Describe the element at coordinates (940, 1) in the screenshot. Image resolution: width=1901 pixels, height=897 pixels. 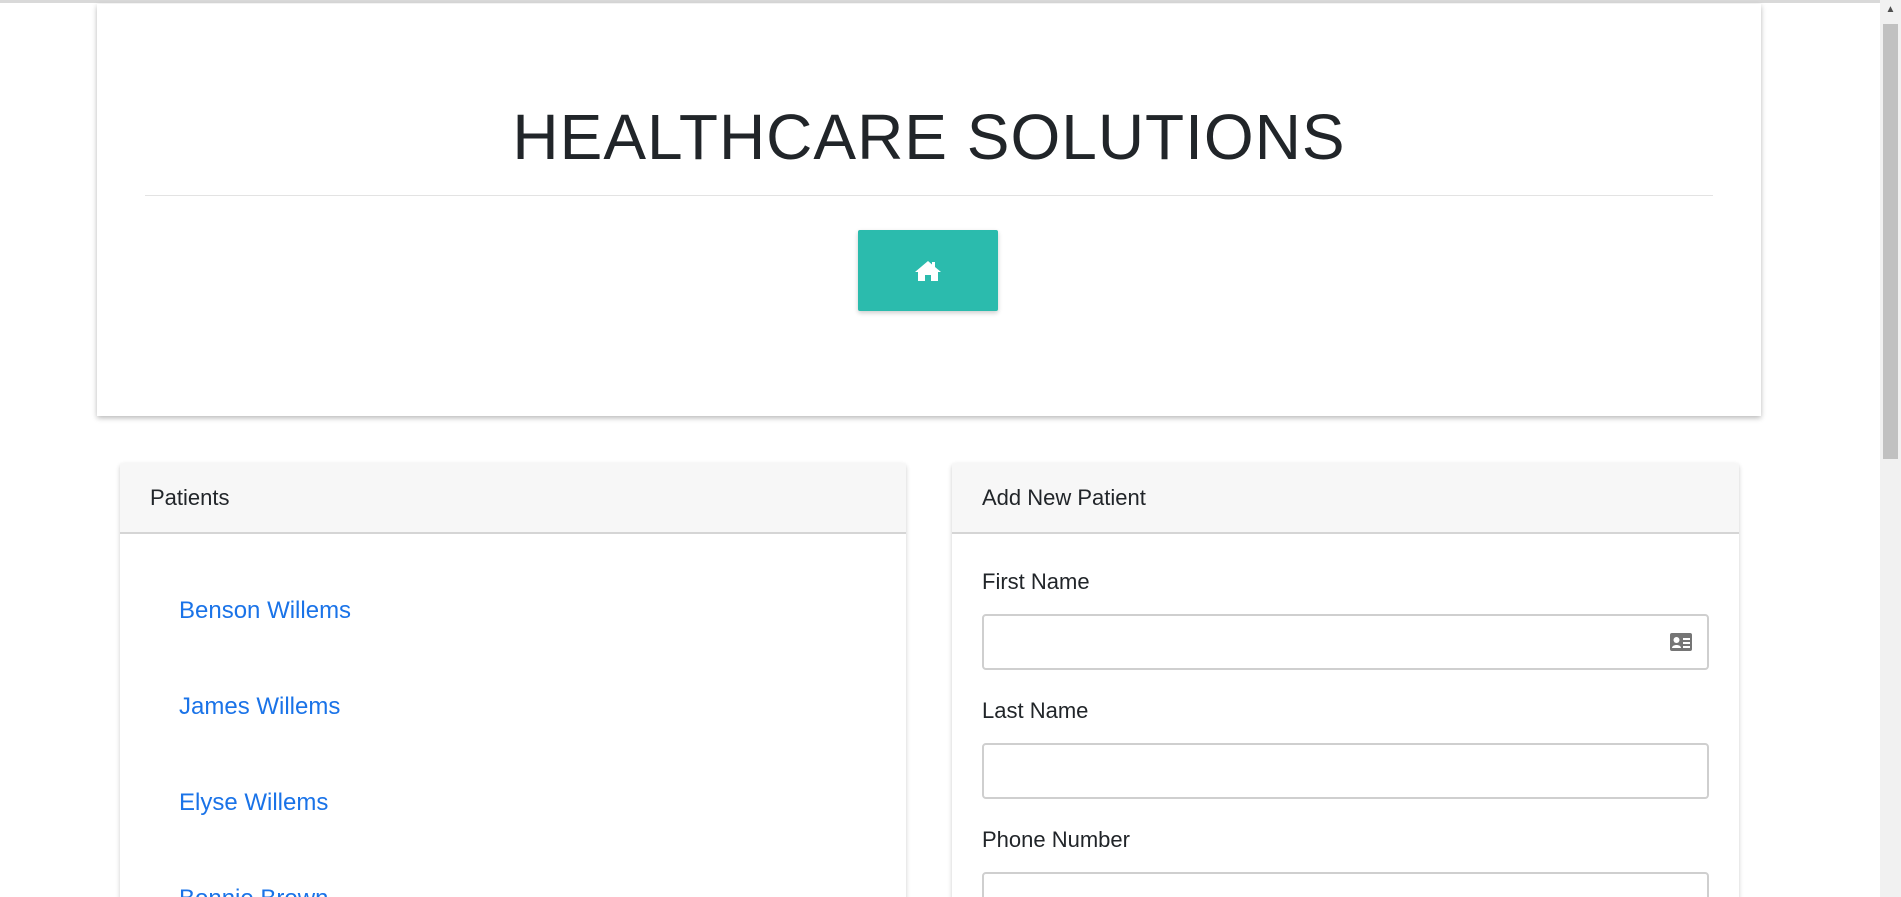
I see `top-border` at that location.